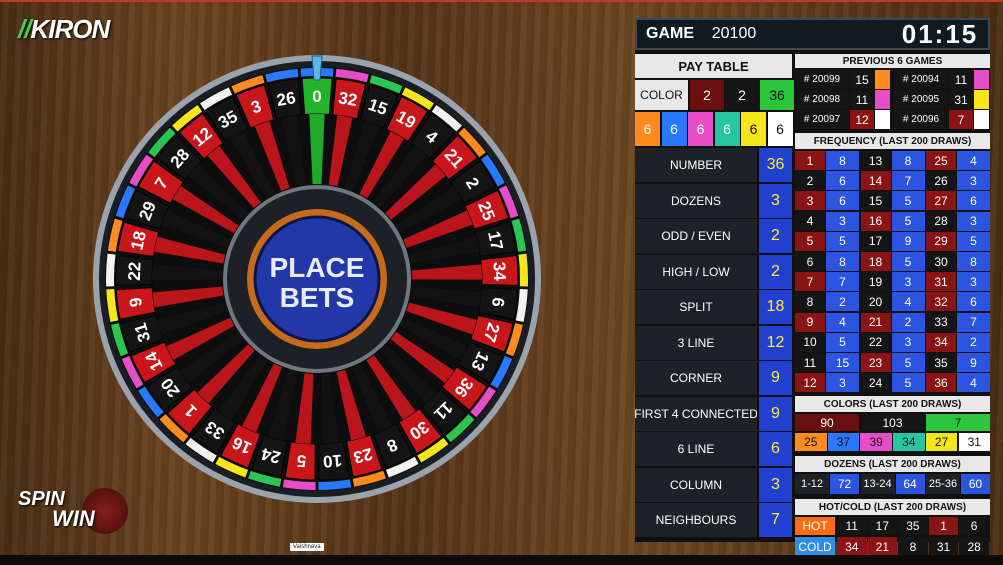  I want to click on pay-table-title: PAY TABLE, so click(713, 66).